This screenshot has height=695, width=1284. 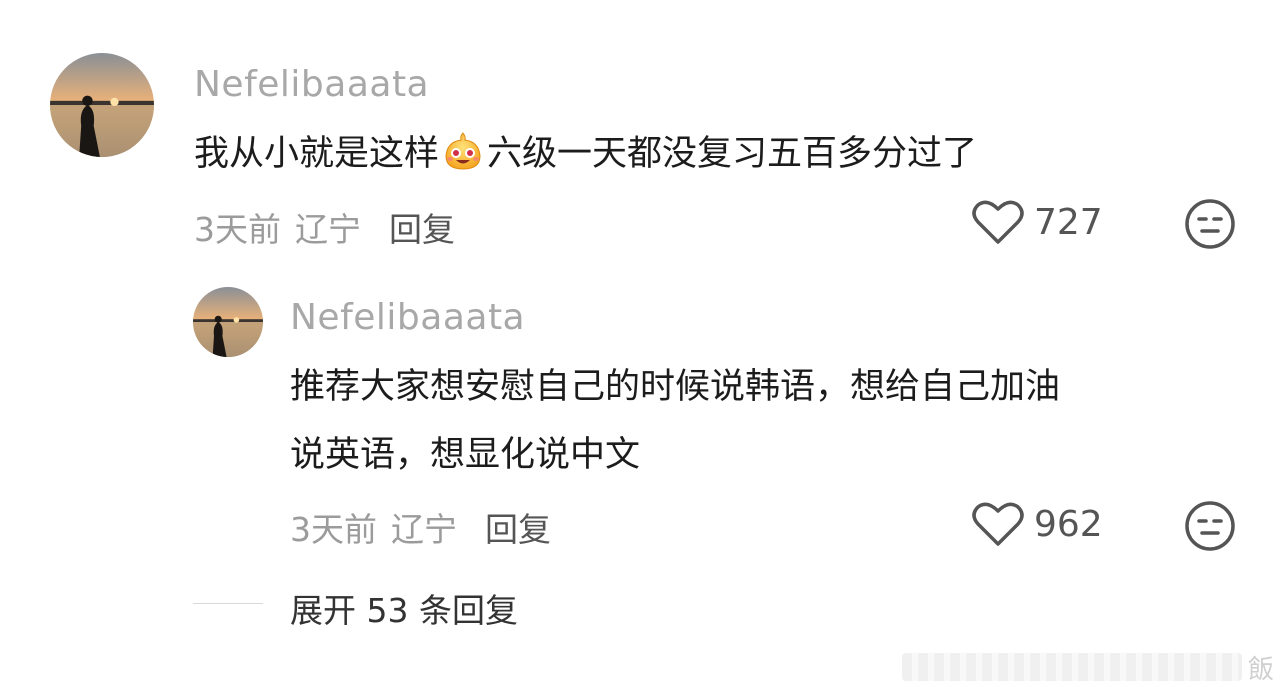 I want to click on comment-username: Nefelibaaata, so click(x=311, y=84).